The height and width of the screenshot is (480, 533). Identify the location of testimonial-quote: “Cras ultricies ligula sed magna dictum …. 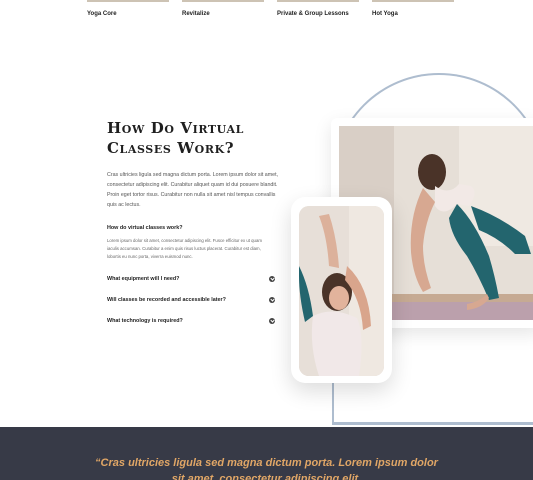
(266, 468).